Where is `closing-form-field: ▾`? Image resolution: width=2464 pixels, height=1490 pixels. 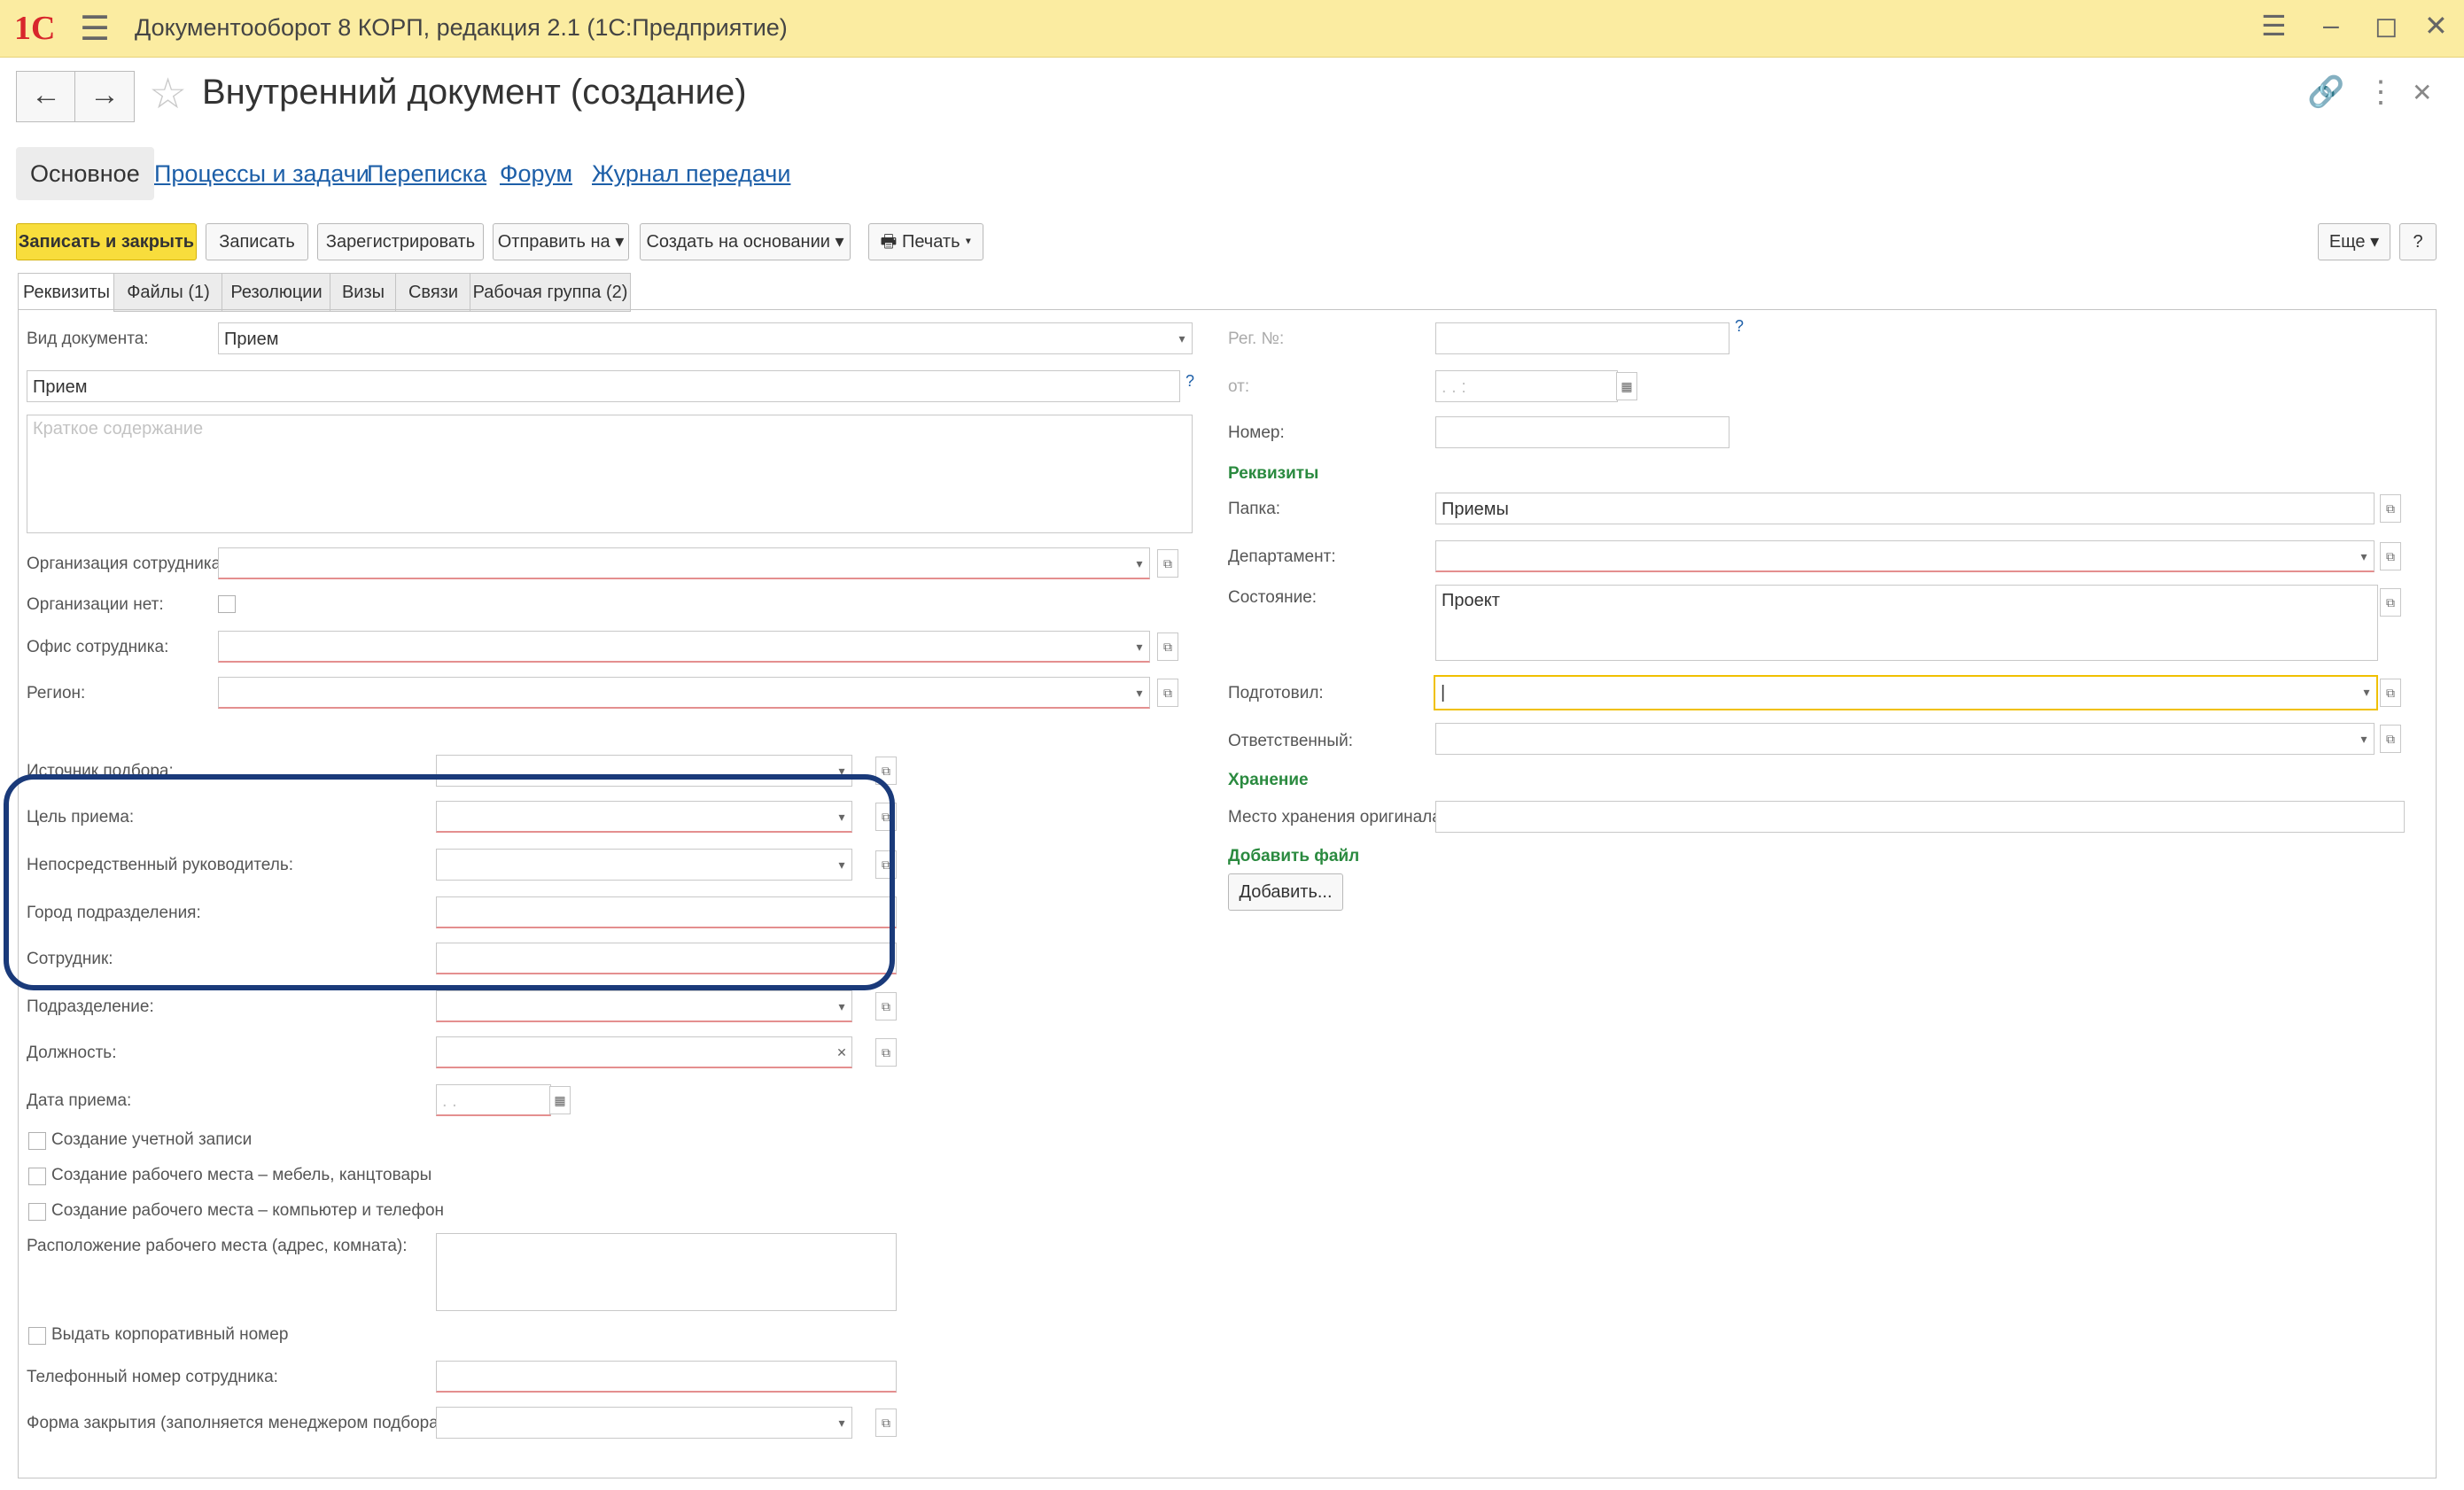
closing-form-field: ▾ is located at coordinates (644, 1423).